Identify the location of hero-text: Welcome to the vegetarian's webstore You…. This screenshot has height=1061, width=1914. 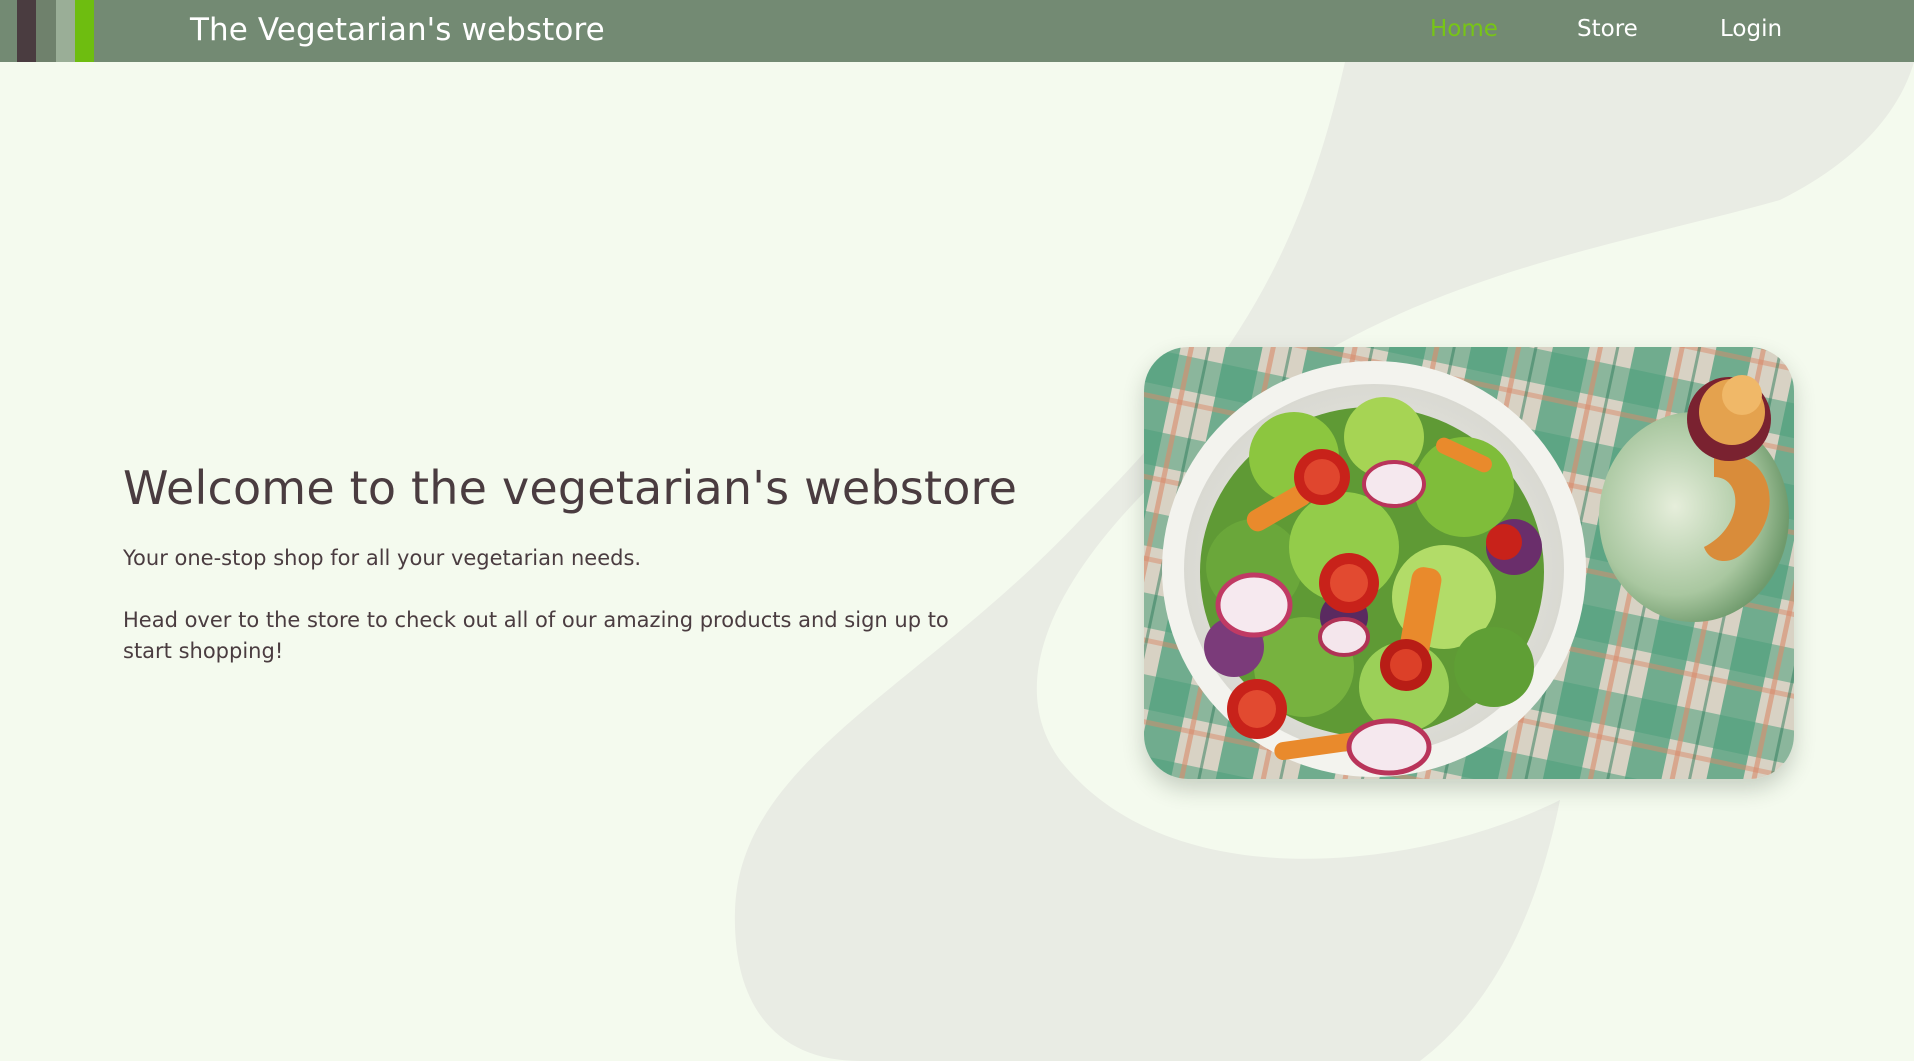
(573, 561).